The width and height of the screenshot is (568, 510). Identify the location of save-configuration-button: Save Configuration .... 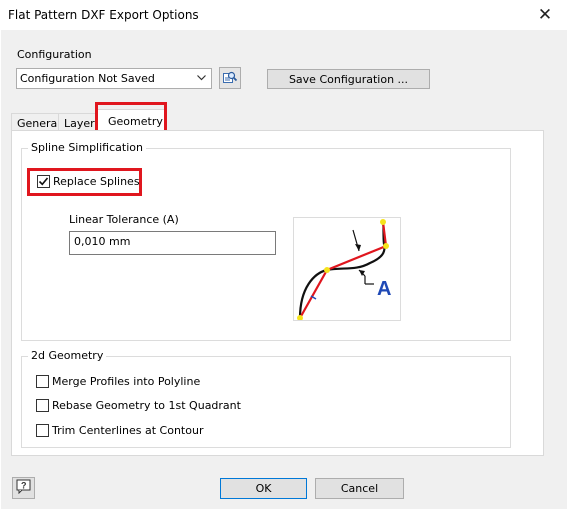
(348, 79).